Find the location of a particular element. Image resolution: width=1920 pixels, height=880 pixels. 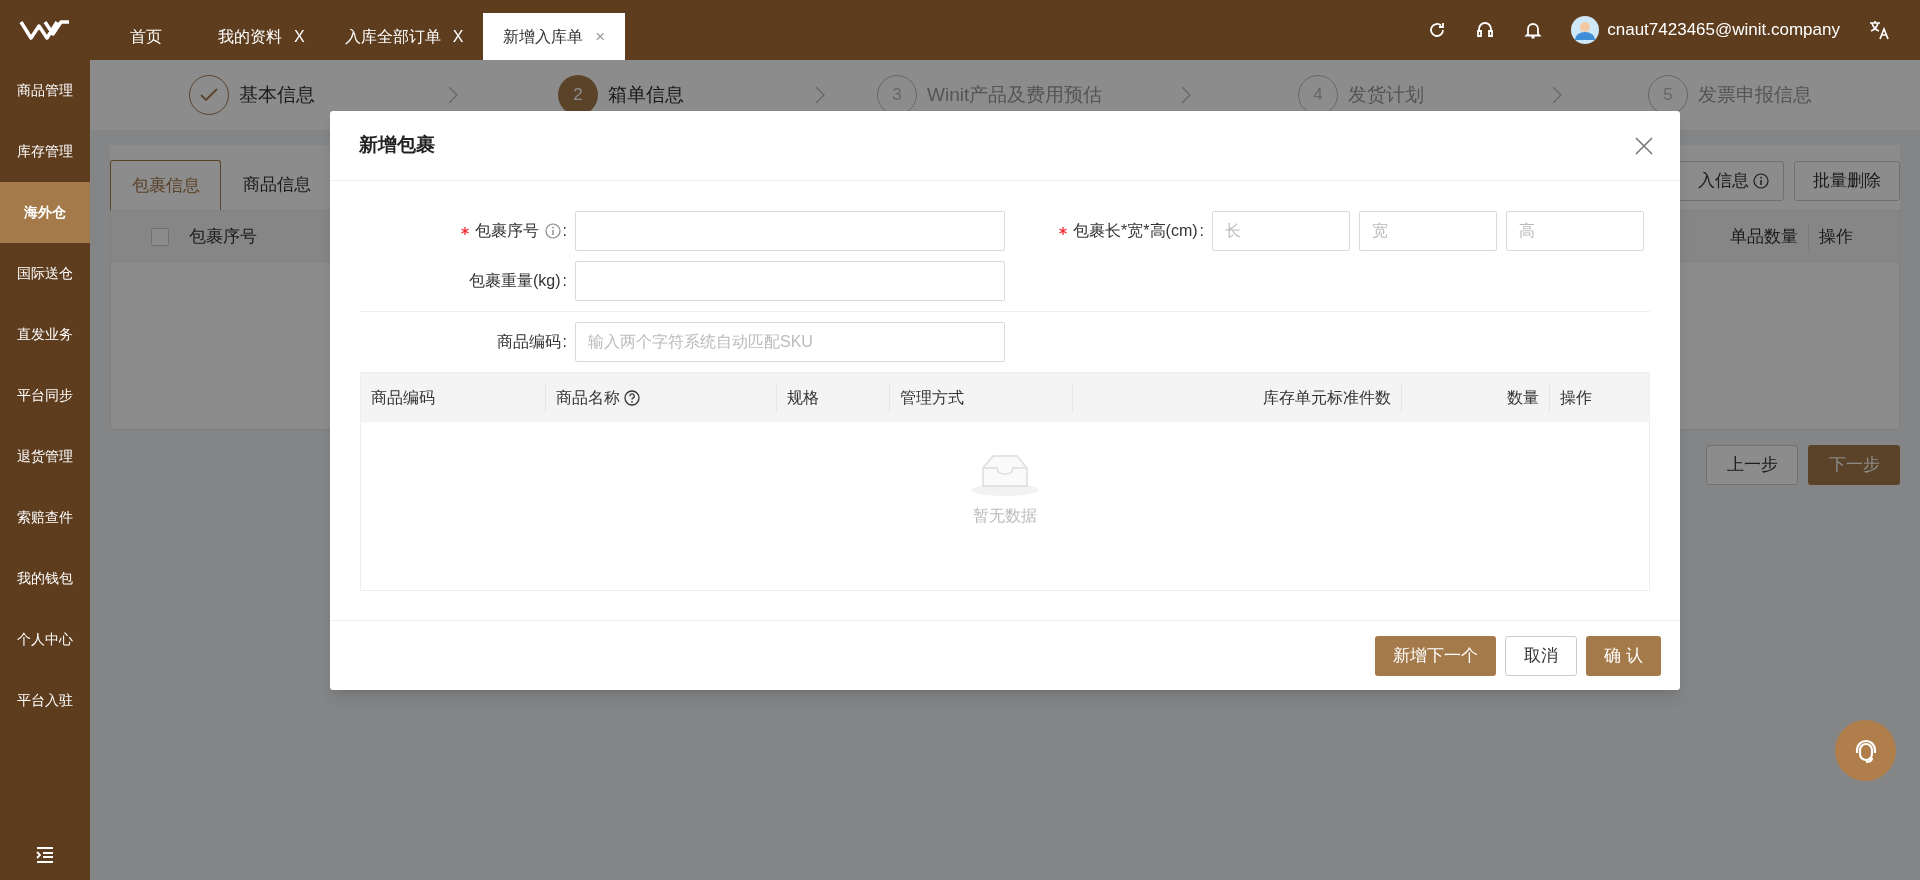

column-header: 单品数量 is located at coordinates (1769, 237).